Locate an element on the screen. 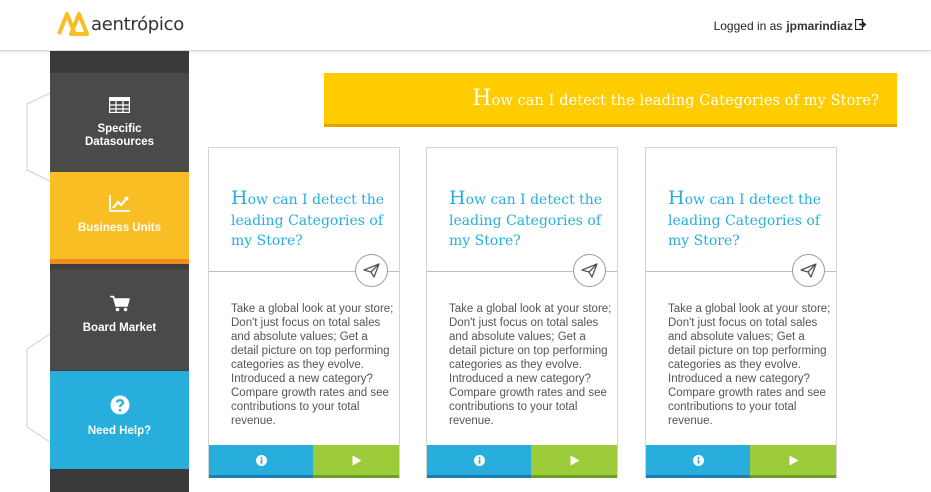 The width and height of the screenshot is (931, 492). sidebar-item-label: Business Units is located at coordinates (119, 228).